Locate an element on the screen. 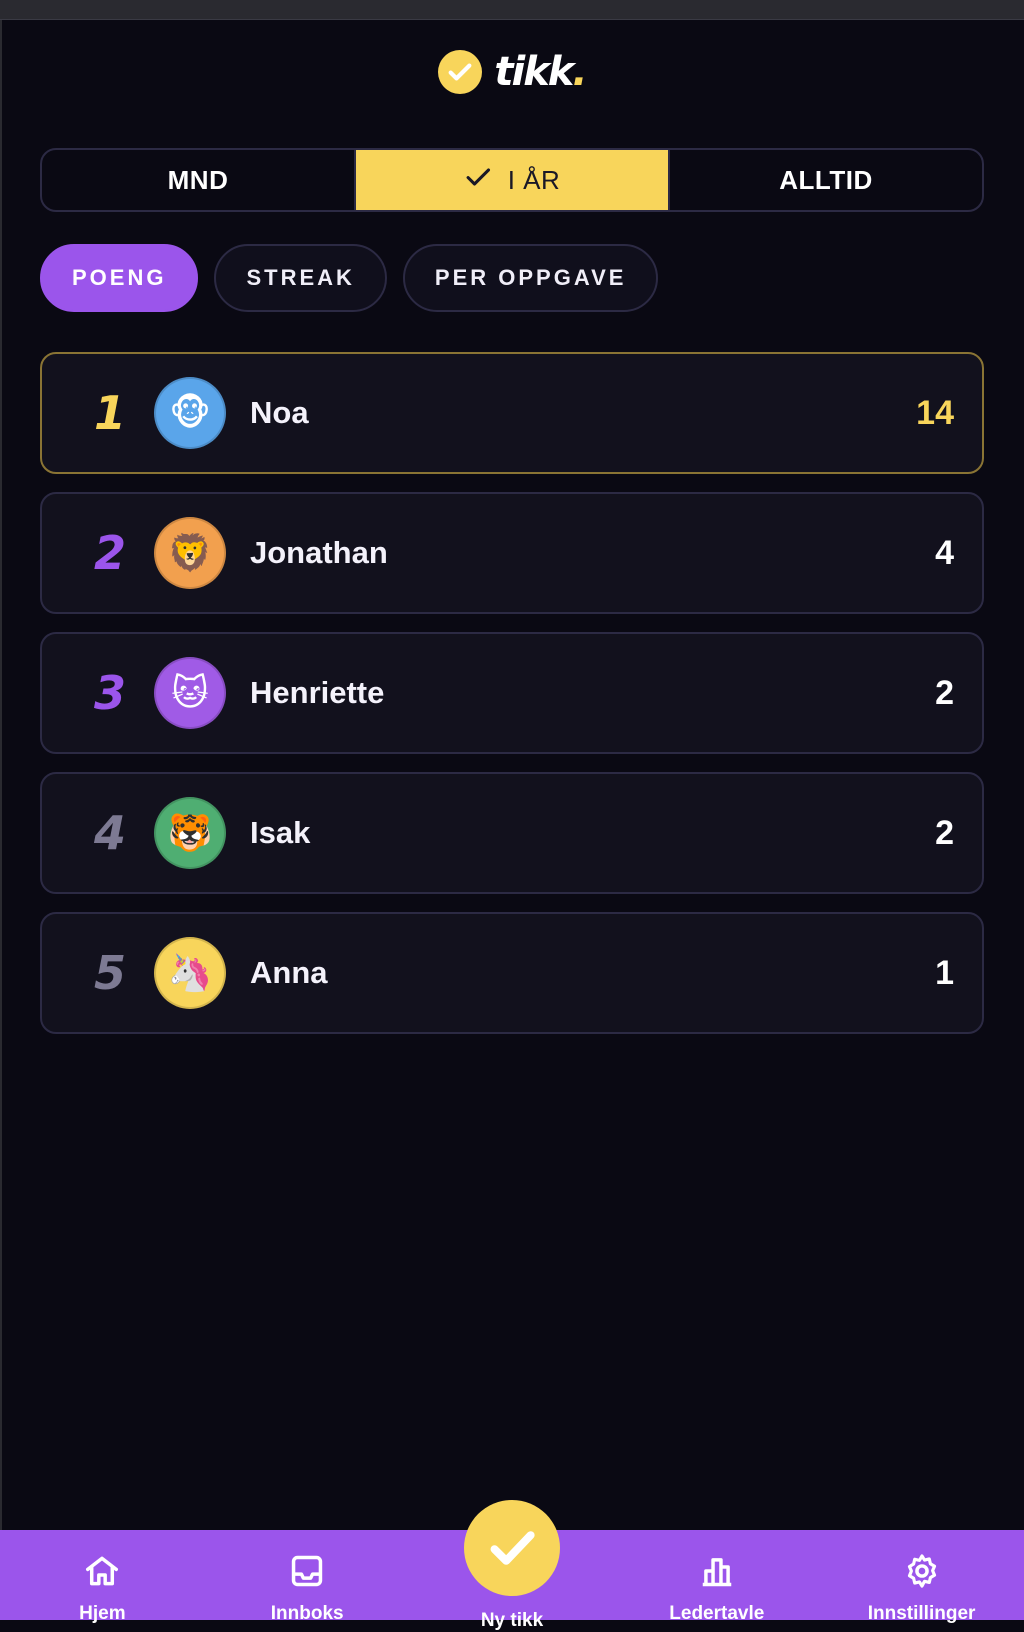 This screenshot has height=1632, width=1024. chip-per-task: PER OPPGAVE is located at coordinates (530, 278).